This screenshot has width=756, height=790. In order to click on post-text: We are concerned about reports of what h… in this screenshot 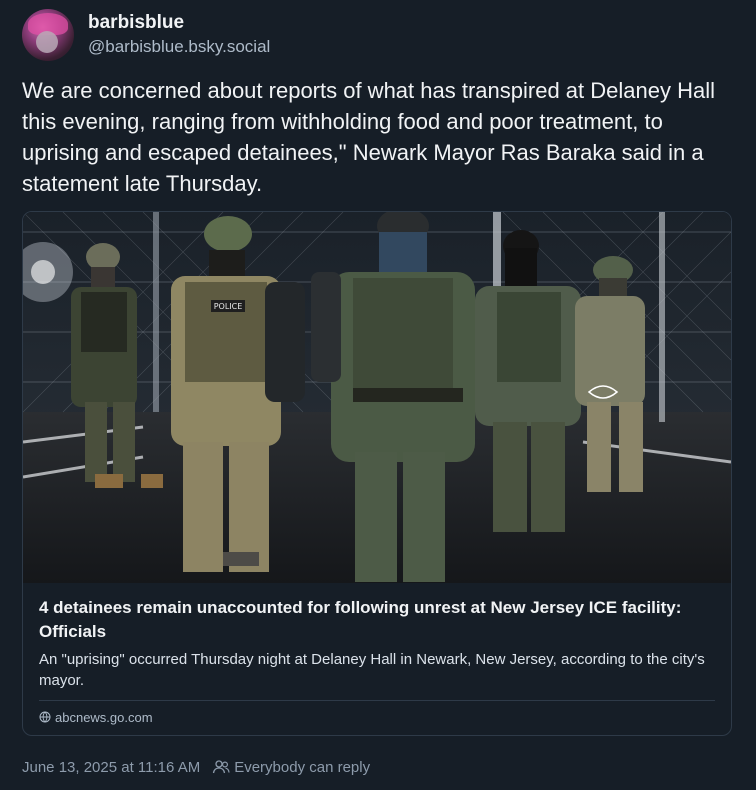, I will do `click(368, 137)`.